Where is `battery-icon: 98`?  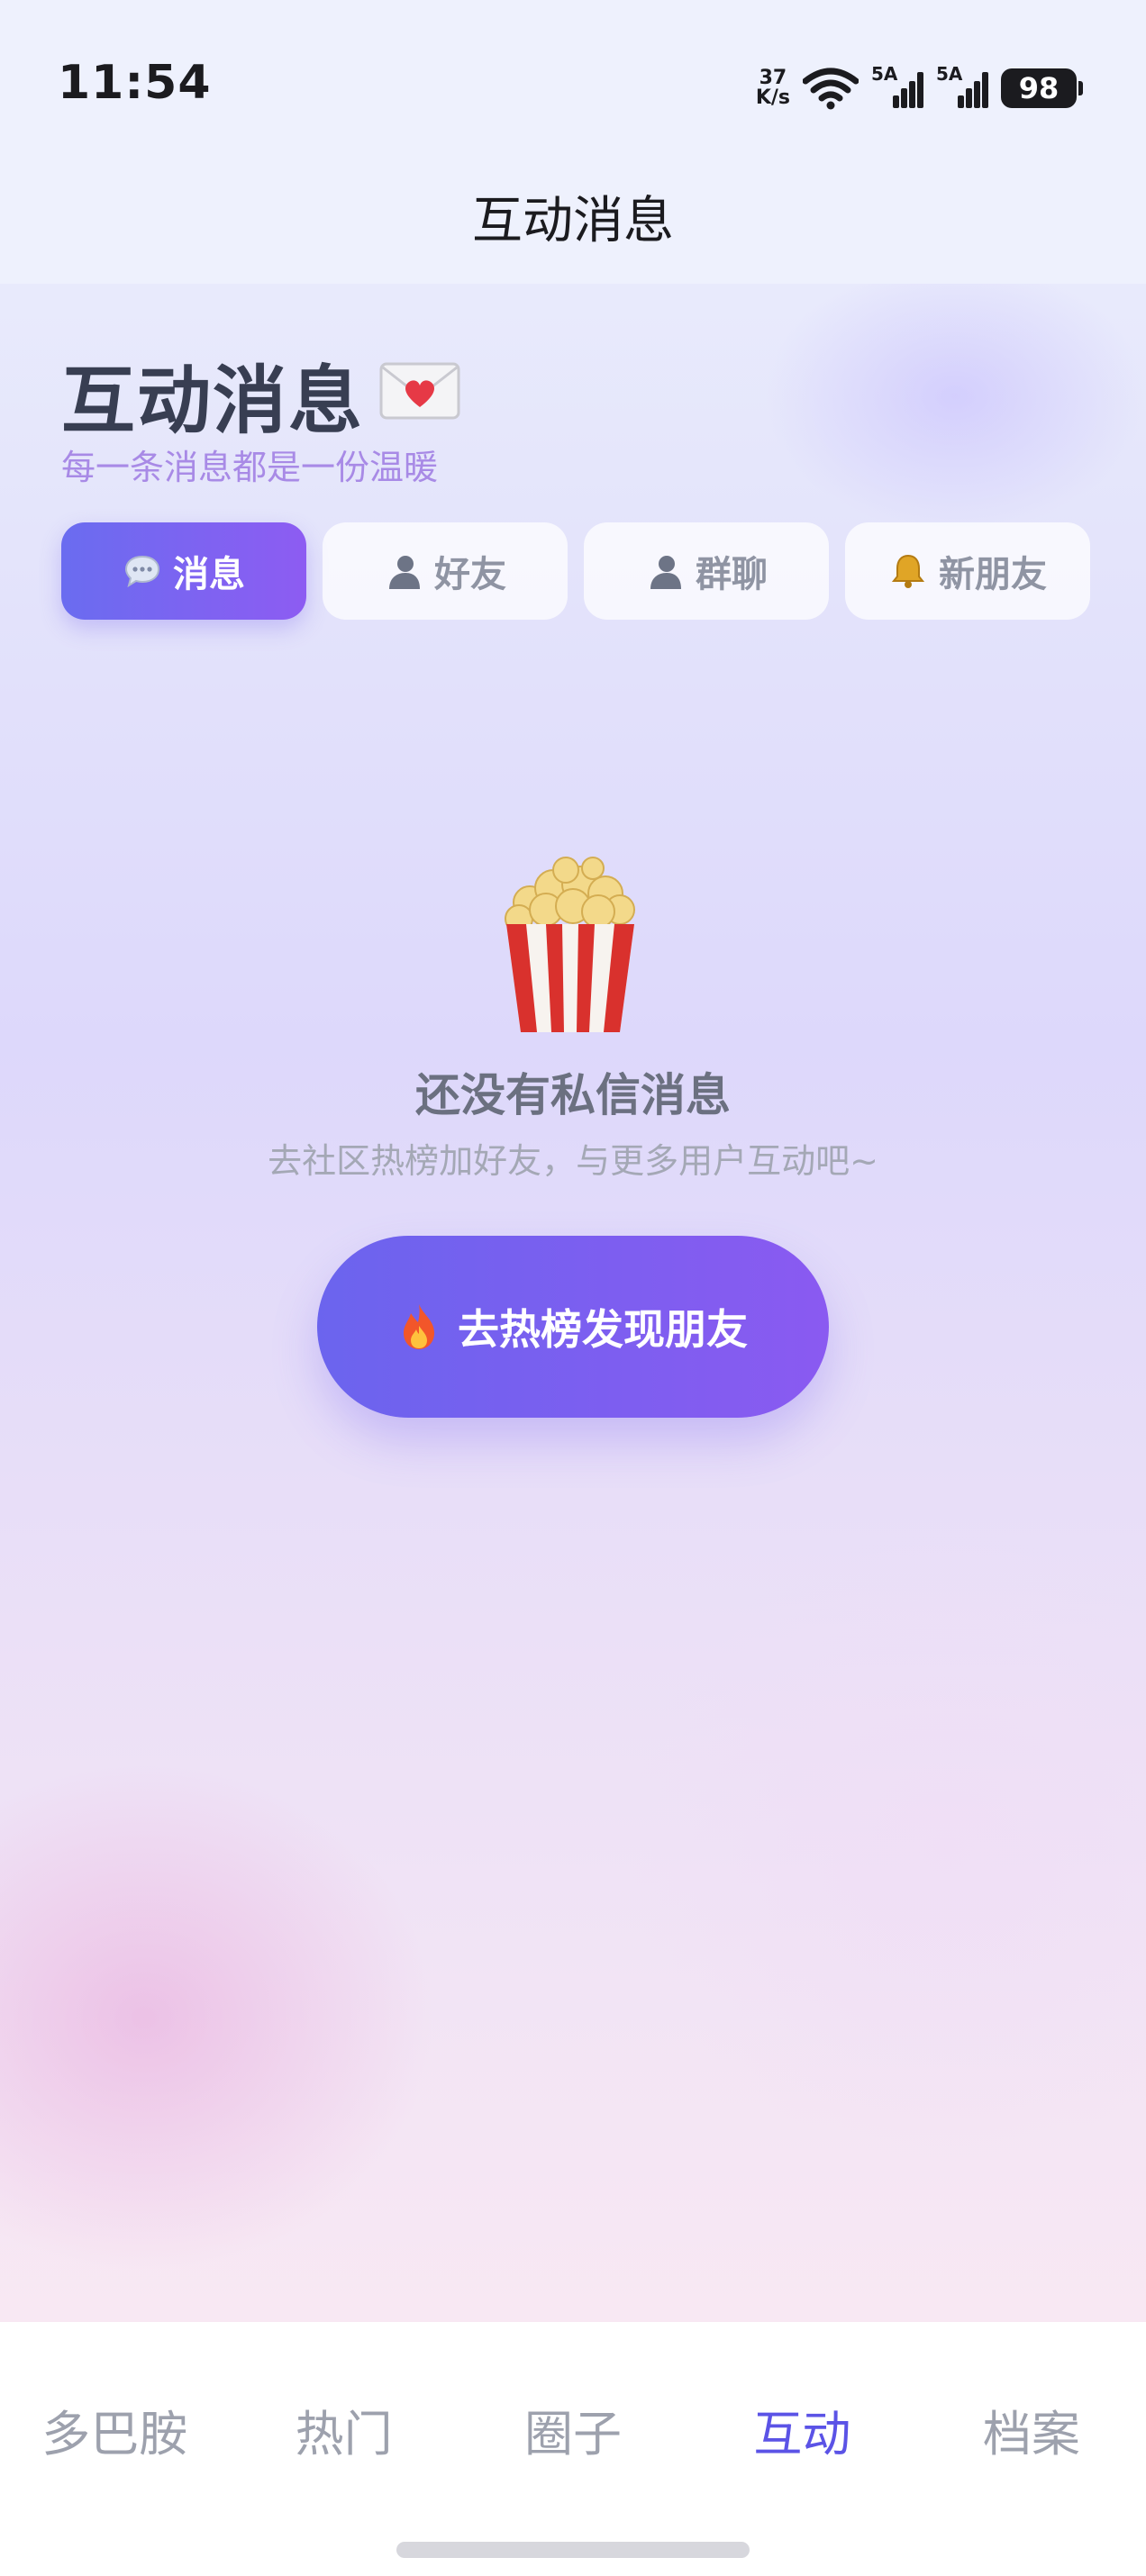 battery-icon: 98 is located at coordinates (1042, 88).